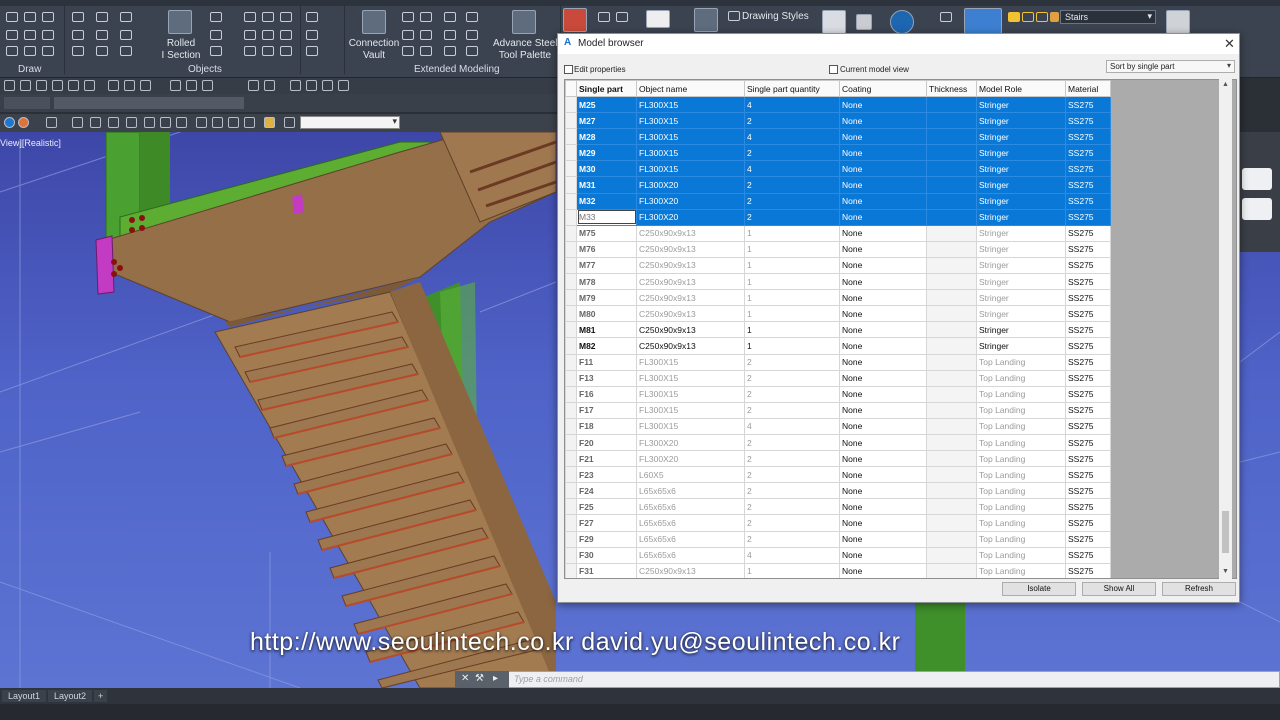 This screenshot has width=1280, height=720. What do you see at coordinates (25, 85) in the screenshot?
I see `osnap-midpoint-icon` at bounding box center [25, 85].